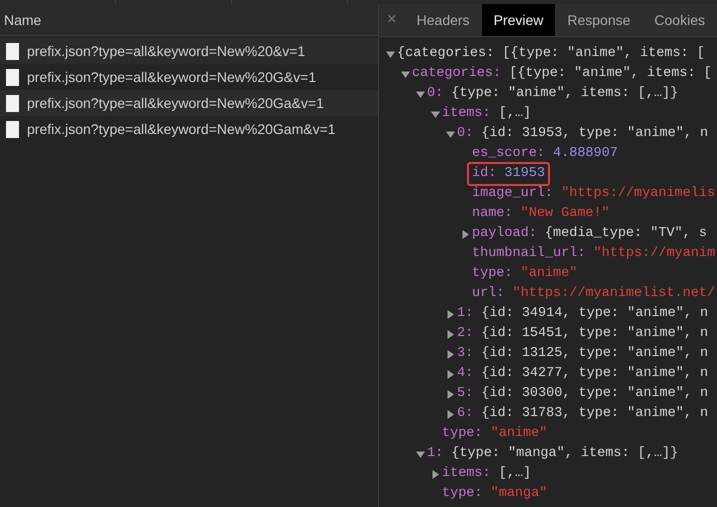 The image size is (717, 507). Describe the element at coordinates (519, 20) in the screenshot. I see `tab: Preview` at that location.